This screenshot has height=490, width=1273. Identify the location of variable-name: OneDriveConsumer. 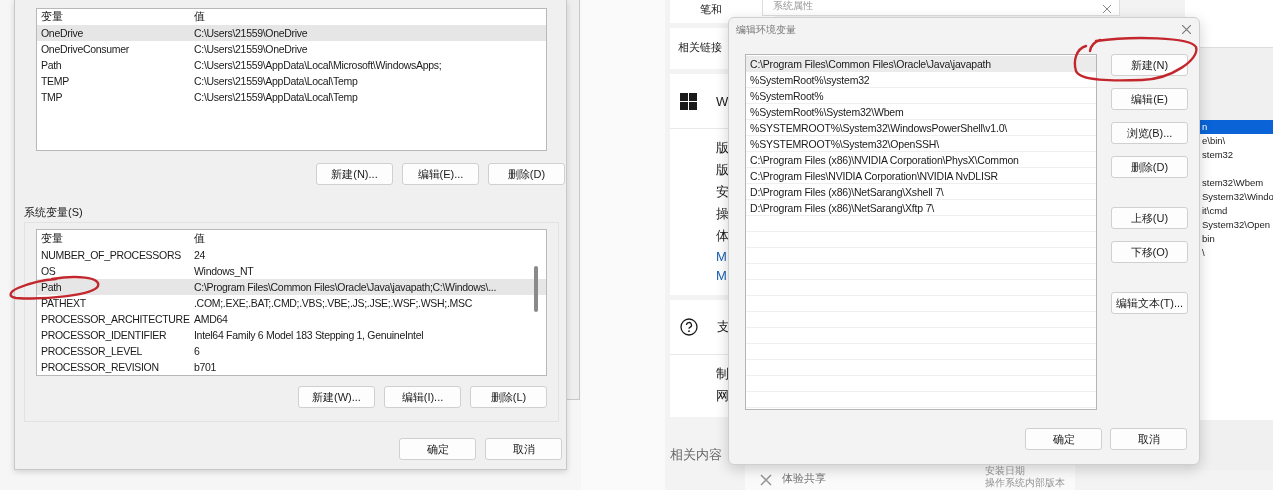
(85, 49).